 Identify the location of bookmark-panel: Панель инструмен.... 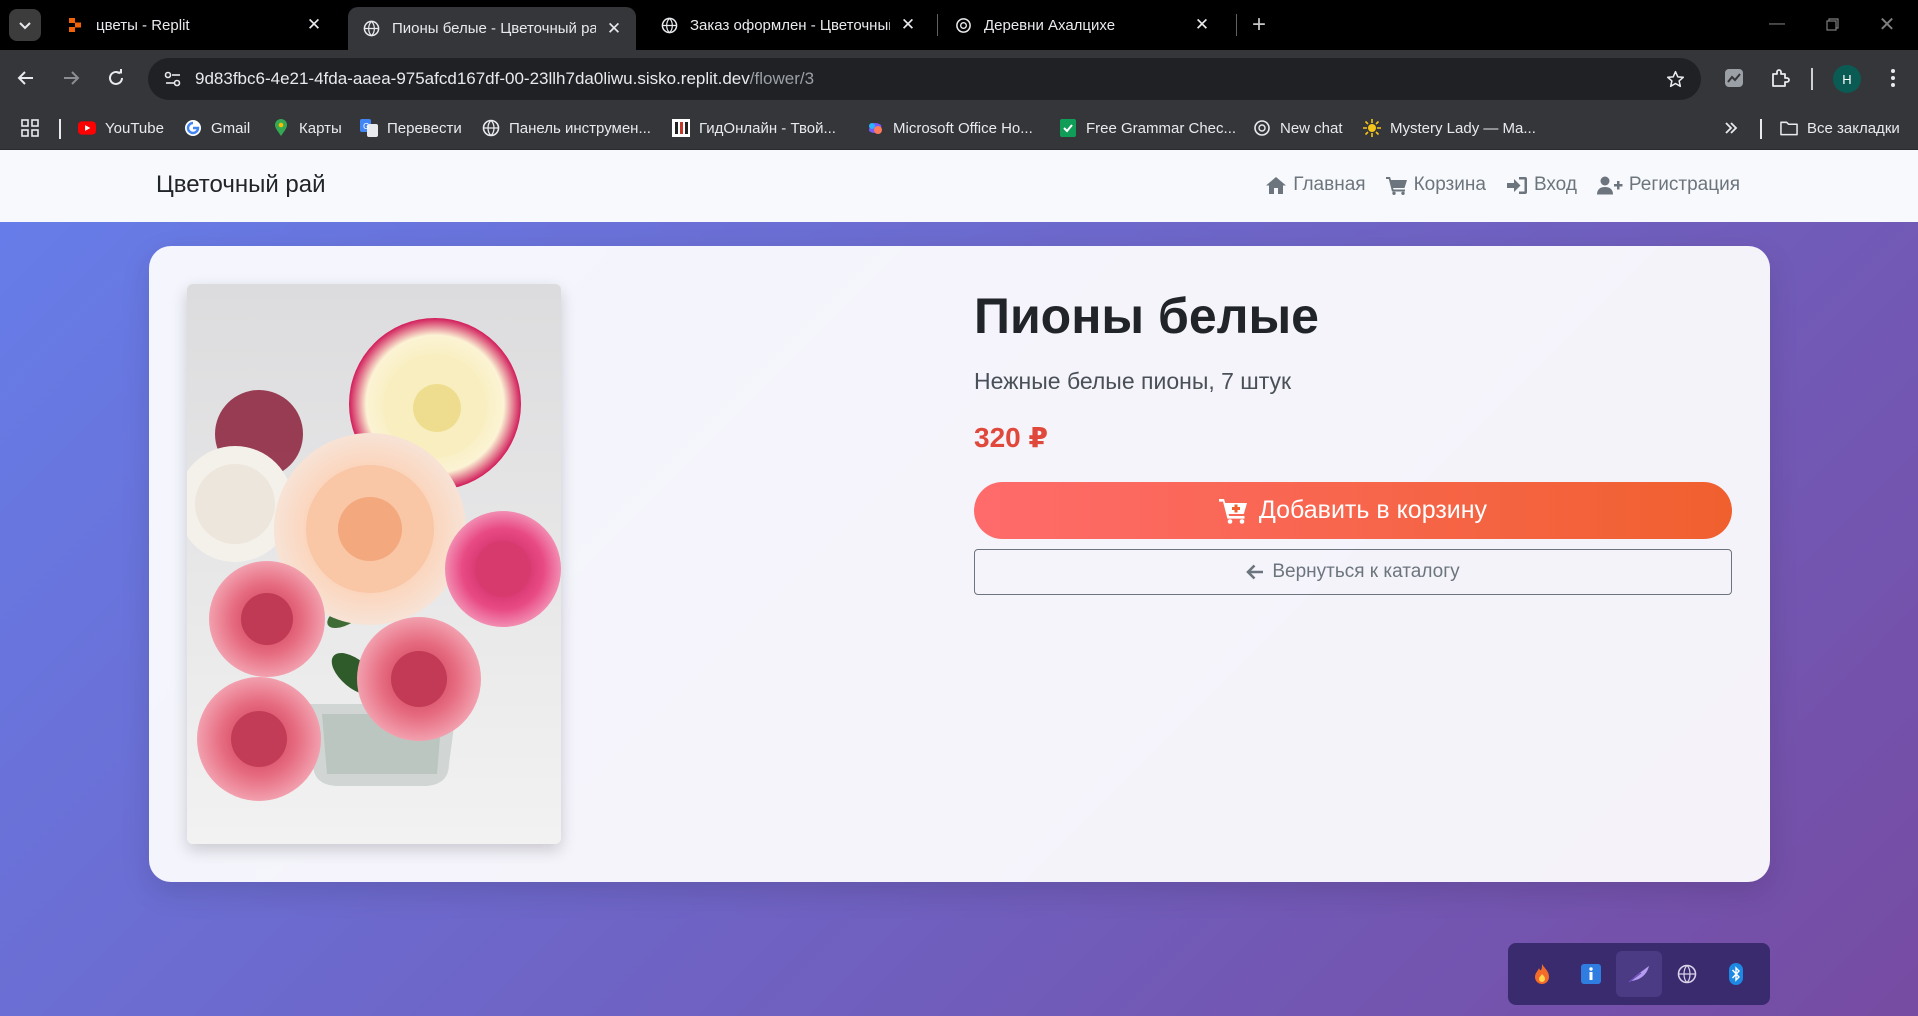
(566, 128).